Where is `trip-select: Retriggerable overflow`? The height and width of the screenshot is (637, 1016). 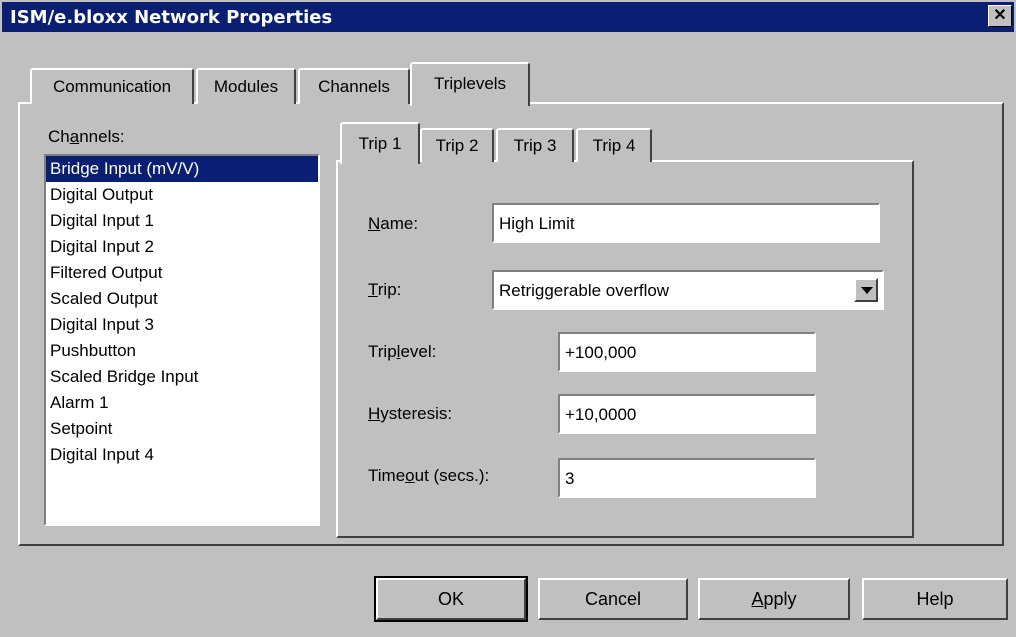 trip-select: Retriggerable overflow is located at coordinates (688, 290).